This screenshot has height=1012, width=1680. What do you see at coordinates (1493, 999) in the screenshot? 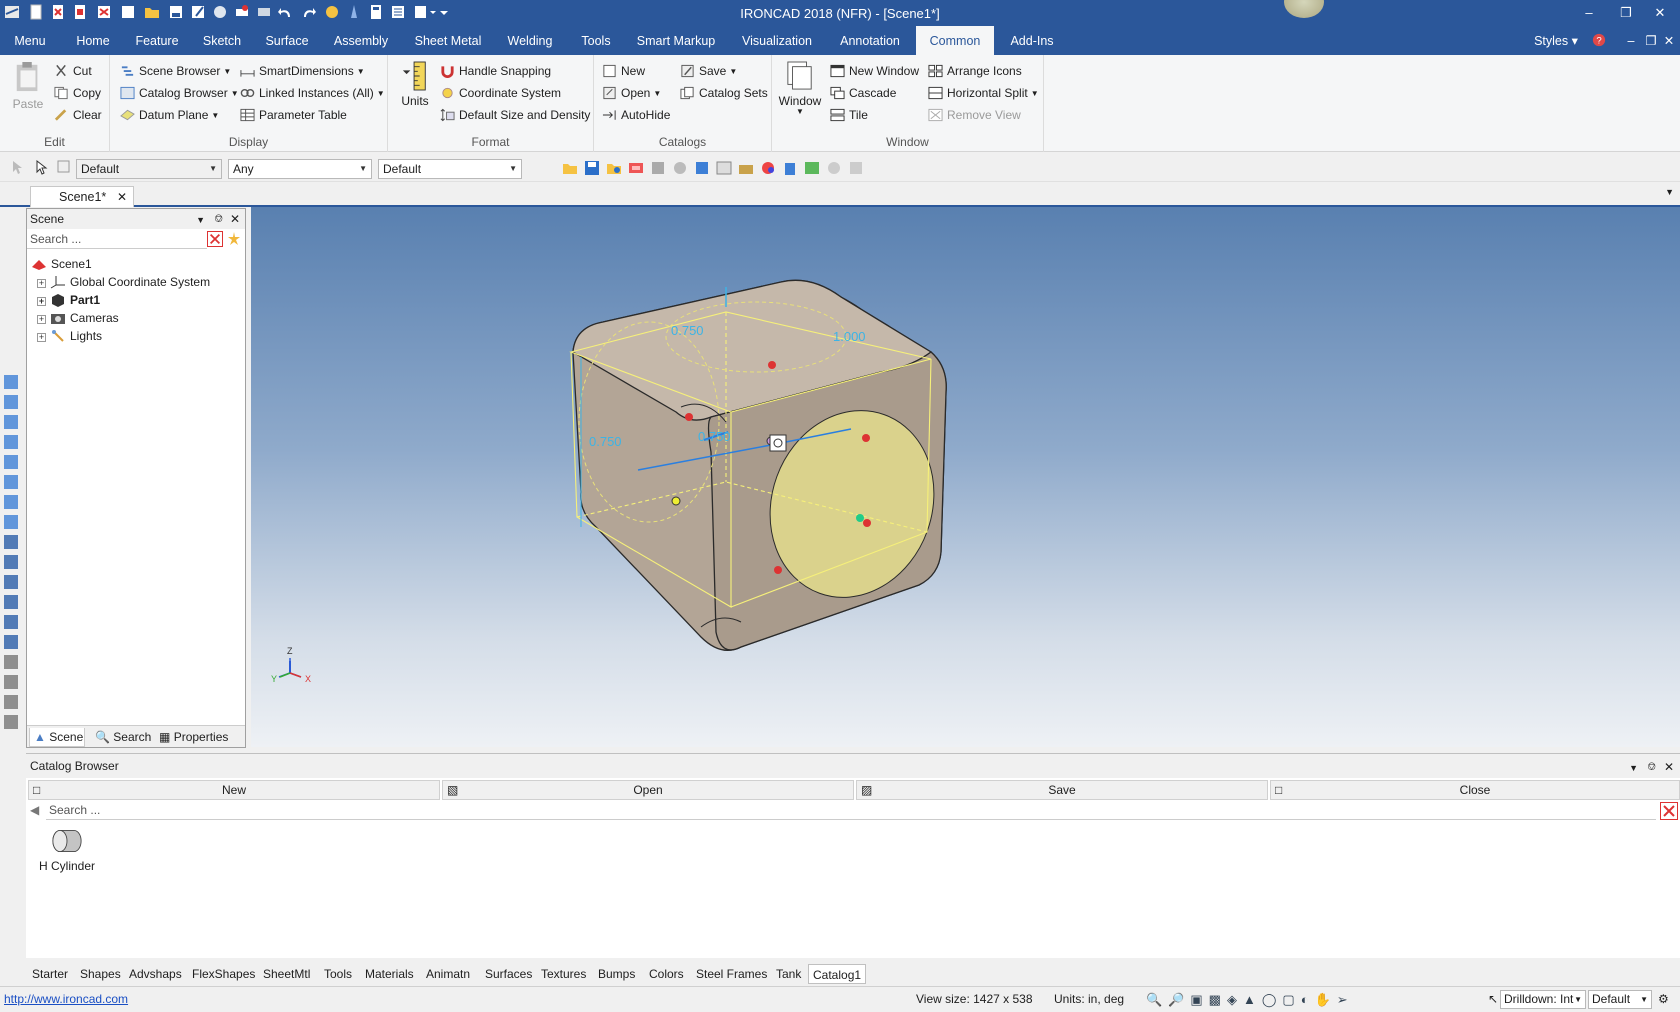
I see `pointer-mode-icon: ↖` at bounding box center [1493, 999].